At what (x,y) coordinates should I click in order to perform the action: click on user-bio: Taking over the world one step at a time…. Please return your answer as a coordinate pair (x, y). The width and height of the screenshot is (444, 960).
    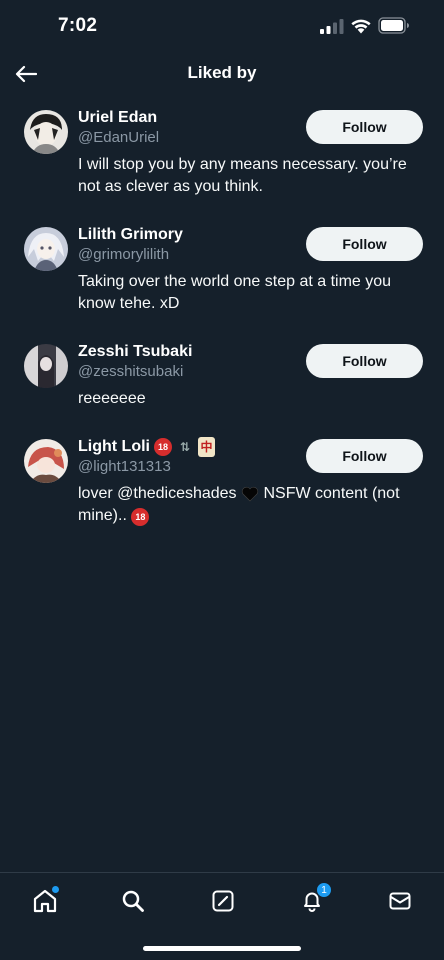
    Looking at the image, I should click on (235, 292).